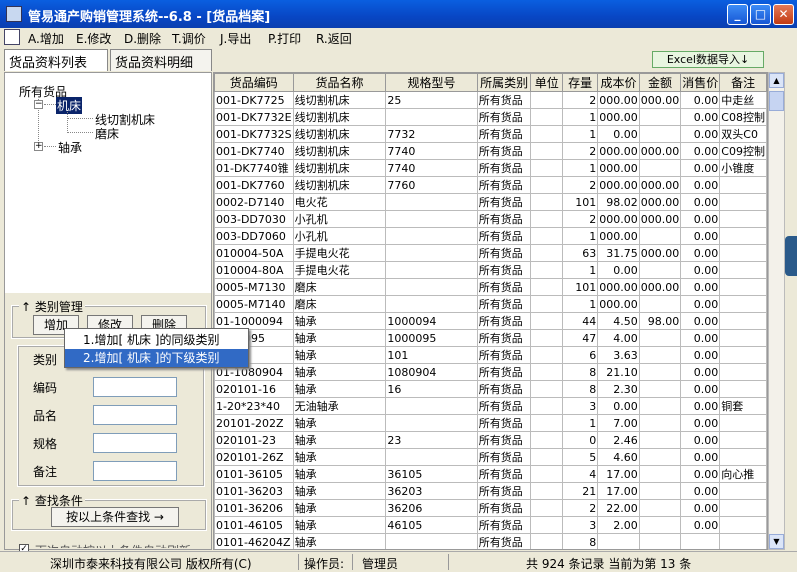 This screenshot has width=797, height=572. Describe the element at coordinates (743, 100) in the screenshot. I see `table-cell: 中走丝` at that location.